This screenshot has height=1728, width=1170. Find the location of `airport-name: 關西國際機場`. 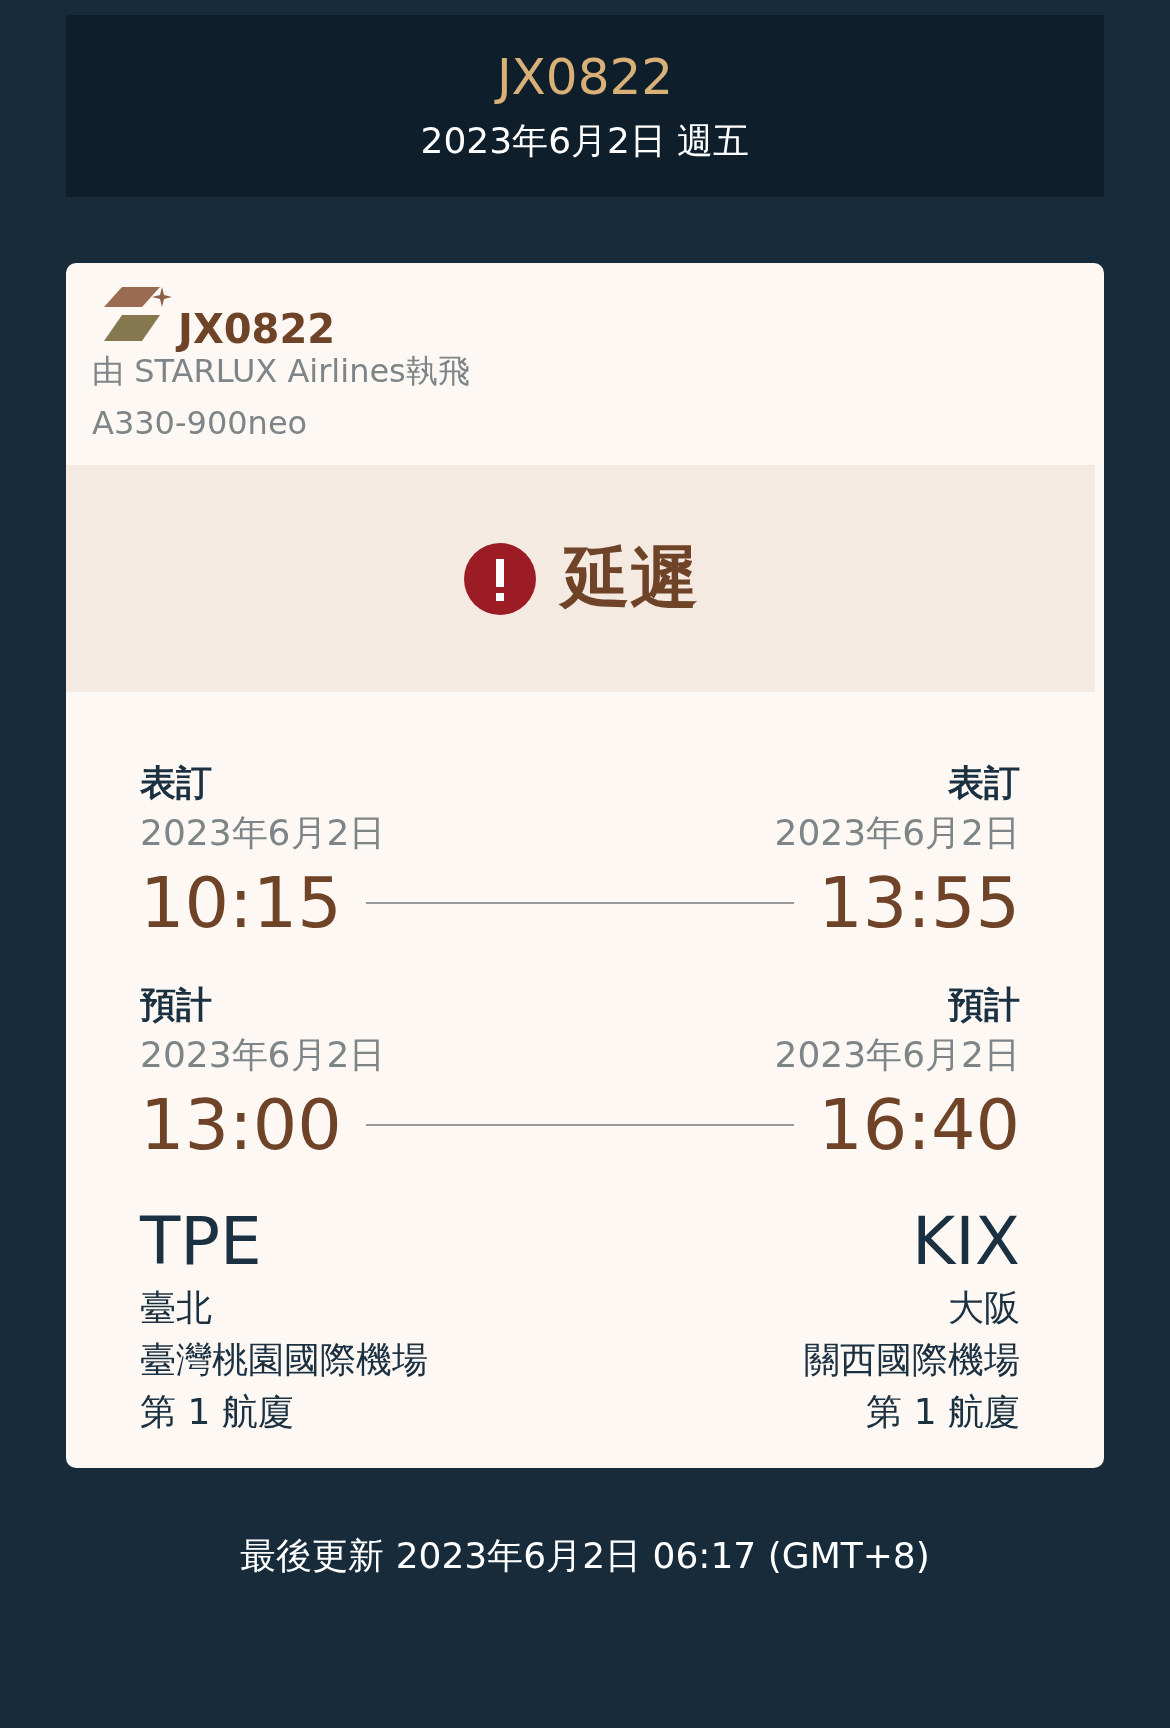

airport-name: 關西國際機場 is located at coordinates (912, 1360).